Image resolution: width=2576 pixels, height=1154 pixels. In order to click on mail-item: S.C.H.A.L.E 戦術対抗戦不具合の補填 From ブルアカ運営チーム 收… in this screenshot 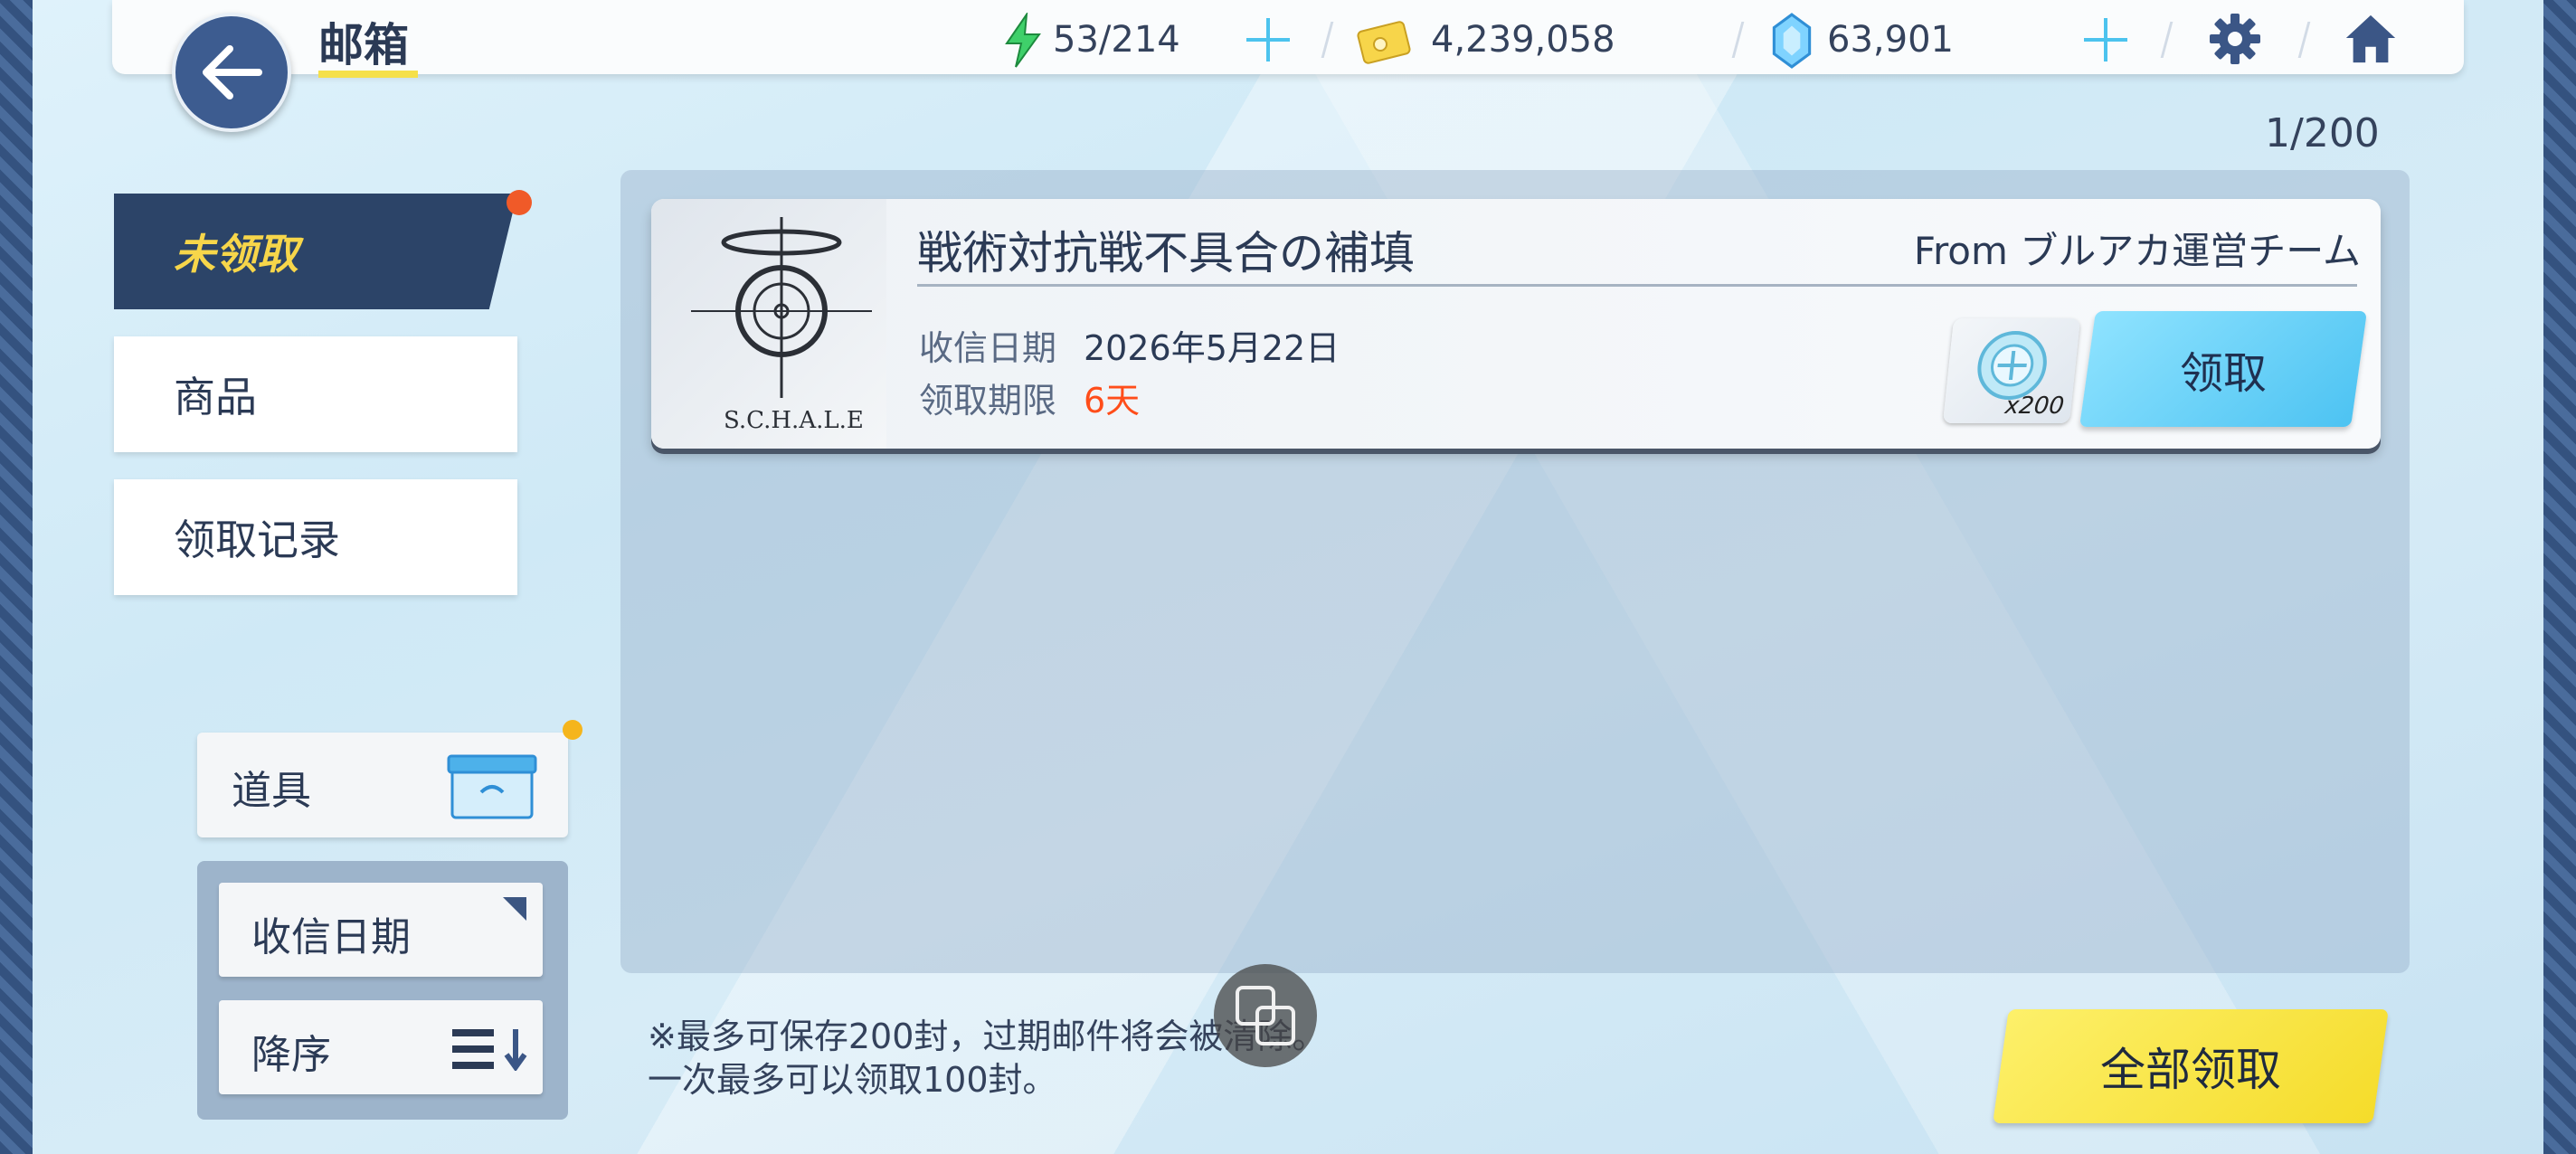, I will do `click(1516, 324)`.